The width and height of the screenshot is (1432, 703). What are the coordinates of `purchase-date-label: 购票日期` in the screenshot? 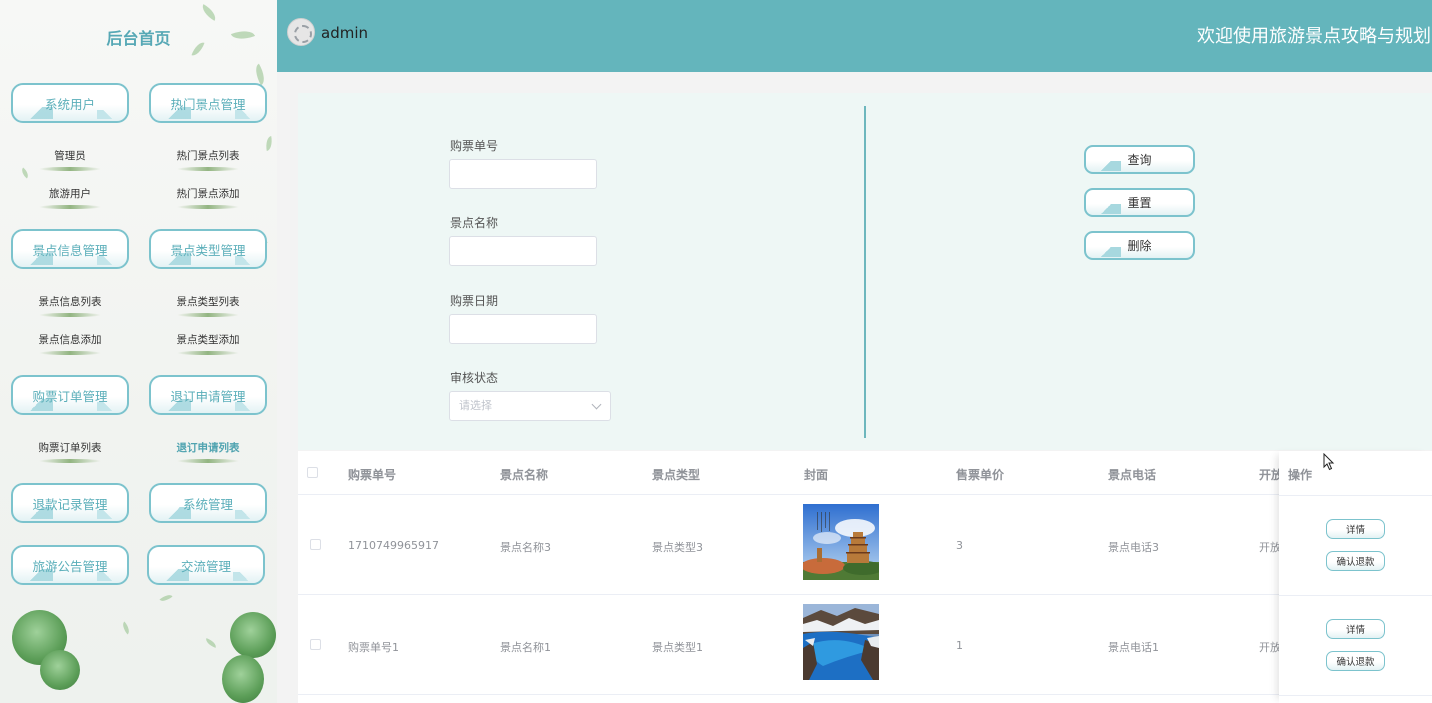 It's located at (474, 301).